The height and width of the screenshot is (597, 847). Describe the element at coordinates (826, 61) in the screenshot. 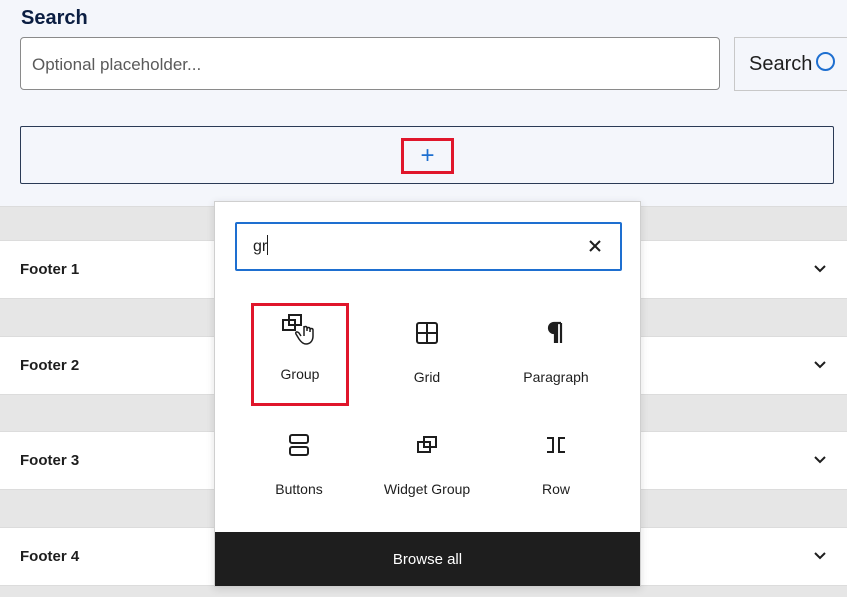

I see `circle-icon` at that location.